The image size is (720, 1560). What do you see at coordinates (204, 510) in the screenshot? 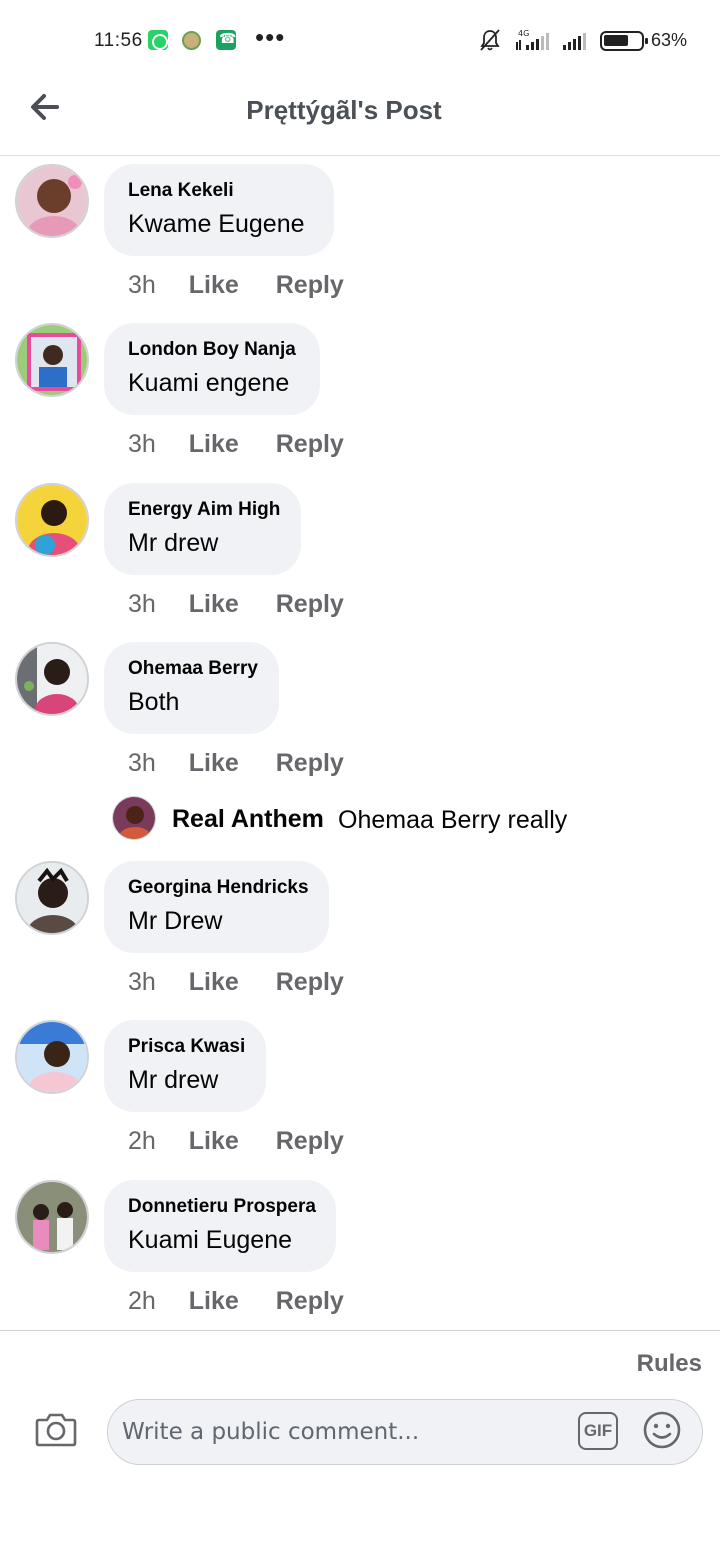
I see `comment-author: Energy Aim High` at bounding box center [204, 510].